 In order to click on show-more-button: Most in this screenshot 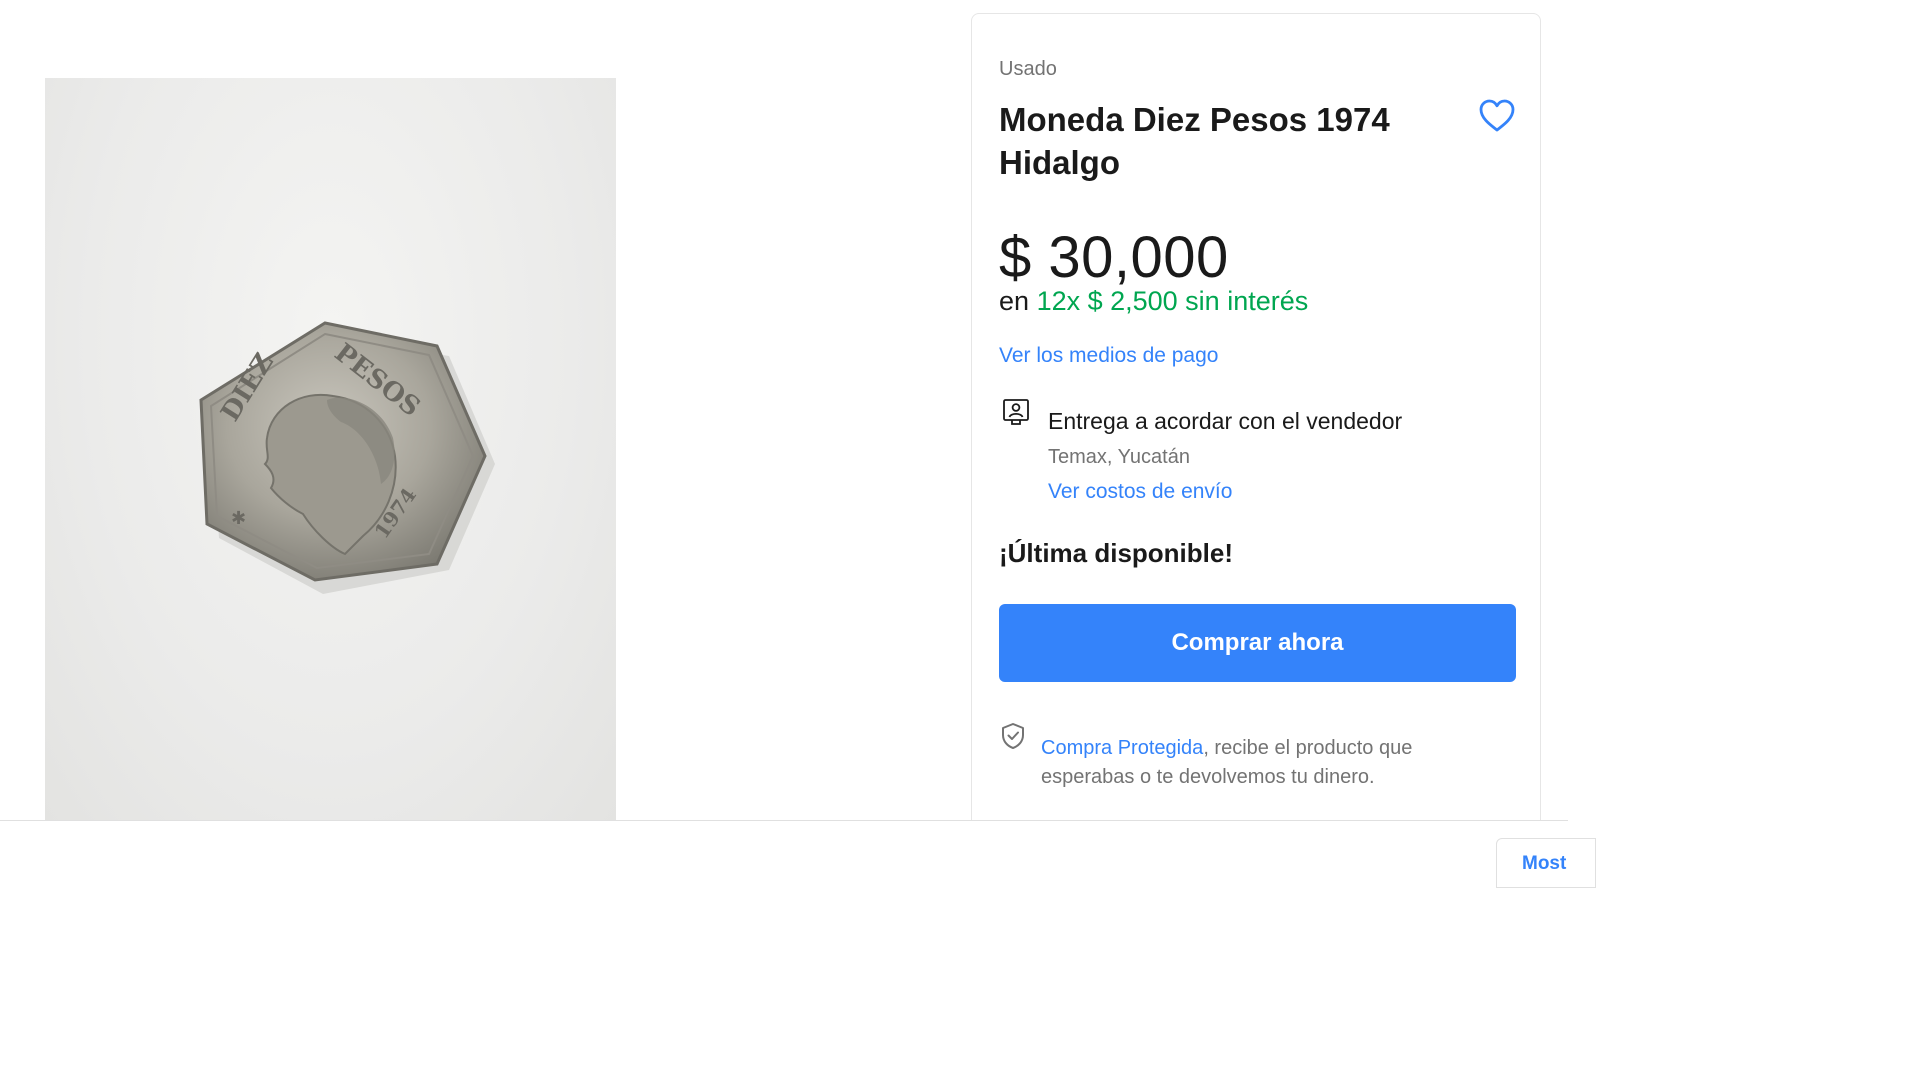, I will do `click(1546, 863)`.